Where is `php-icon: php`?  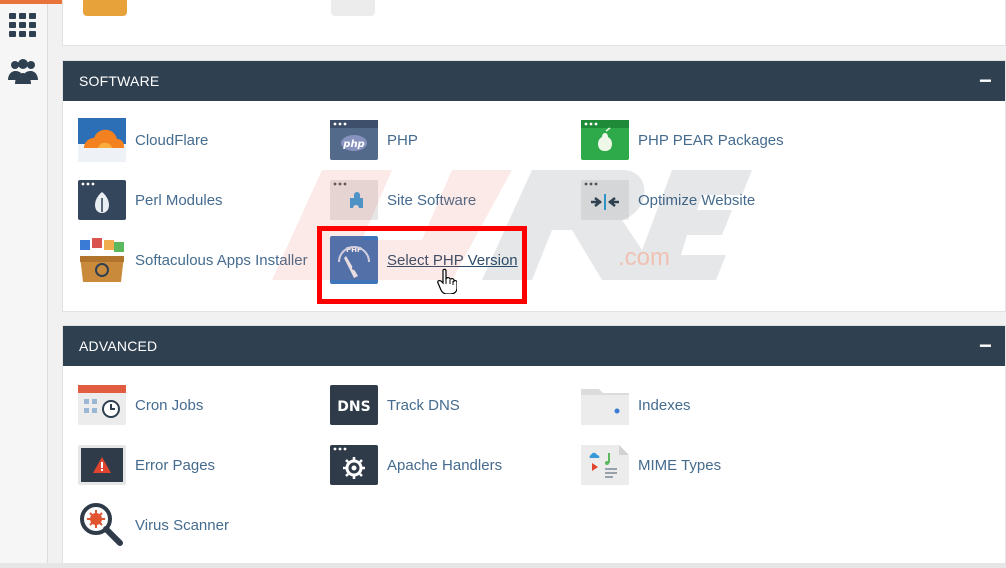 php-icon: php is located at coordinates (354, 140).